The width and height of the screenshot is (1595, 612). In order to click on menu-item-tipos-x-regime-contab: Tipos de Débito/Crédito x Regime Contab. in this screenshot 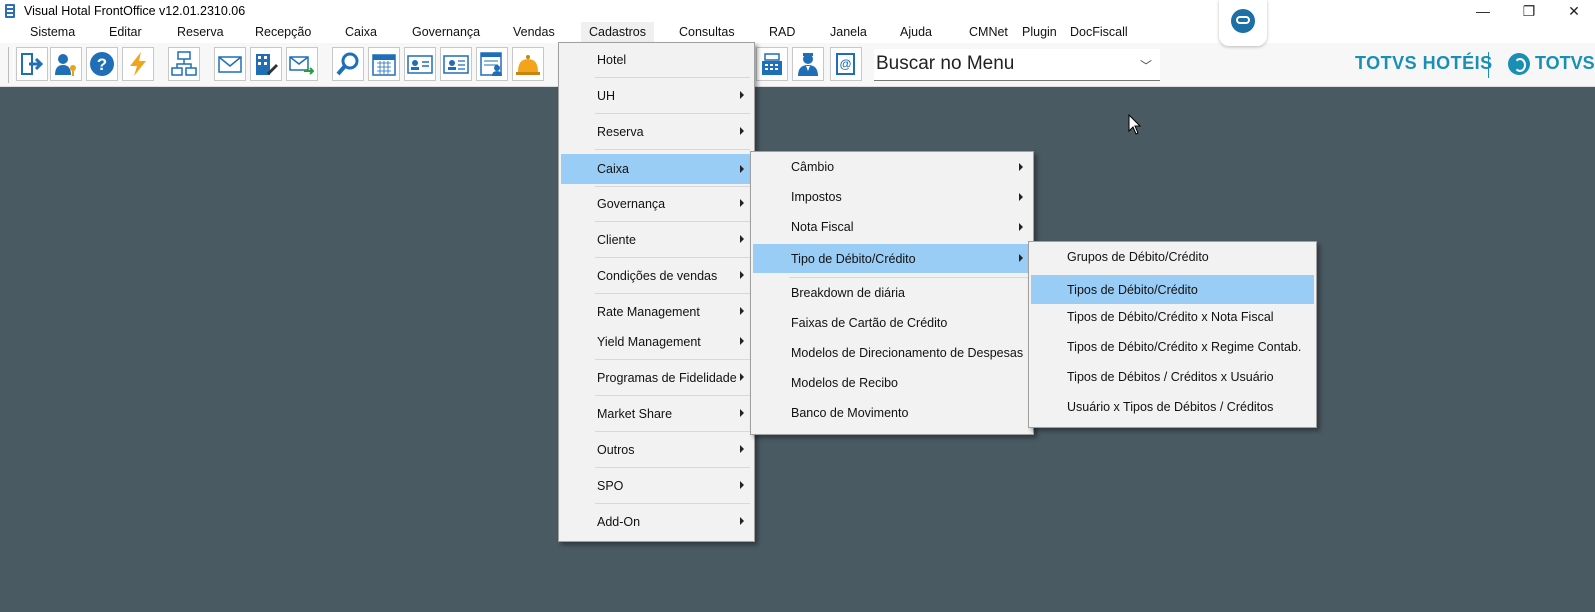, I will do `click(1172, 347)`.